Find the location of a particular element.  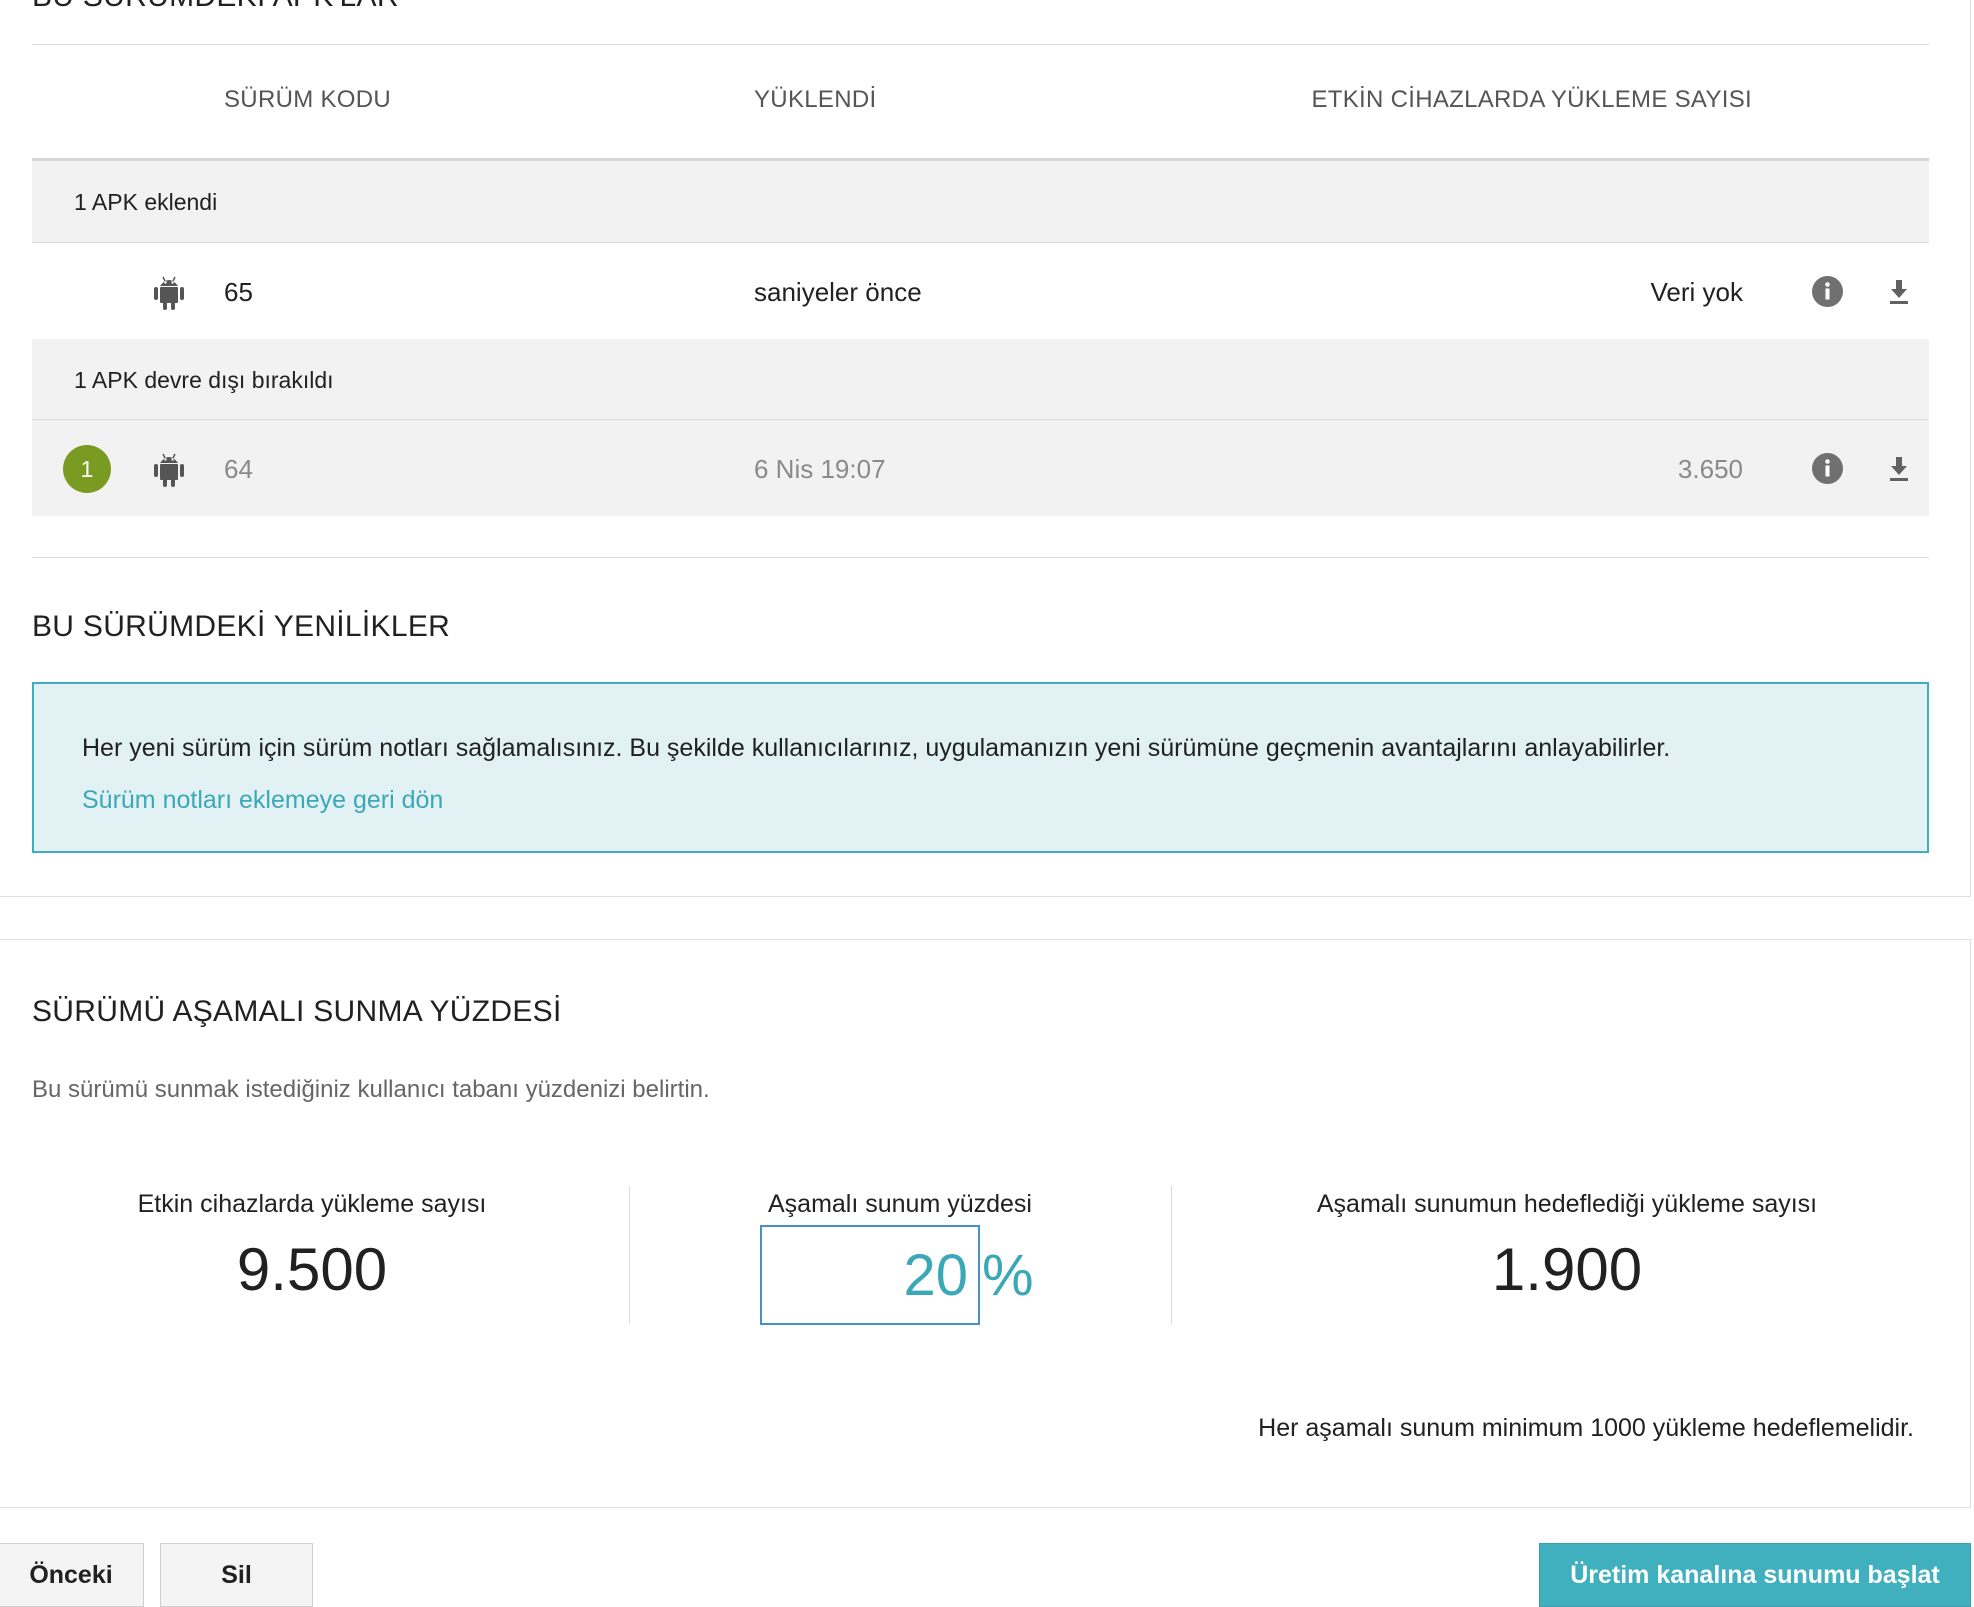

staged-rollout-title: SÜRÜMÜ AŞAMALI SUNMA YÜZDESİ is located at coordinates (297, 1011).